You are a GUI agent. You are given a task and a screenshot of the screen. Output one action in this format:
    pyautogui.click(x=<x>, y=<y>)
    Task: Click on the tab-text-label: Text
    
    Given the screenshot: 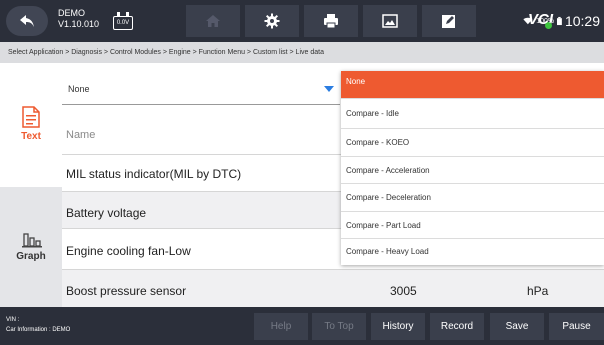 What is the action you would take?
    pyautogui.click(x=31, y=136)
    